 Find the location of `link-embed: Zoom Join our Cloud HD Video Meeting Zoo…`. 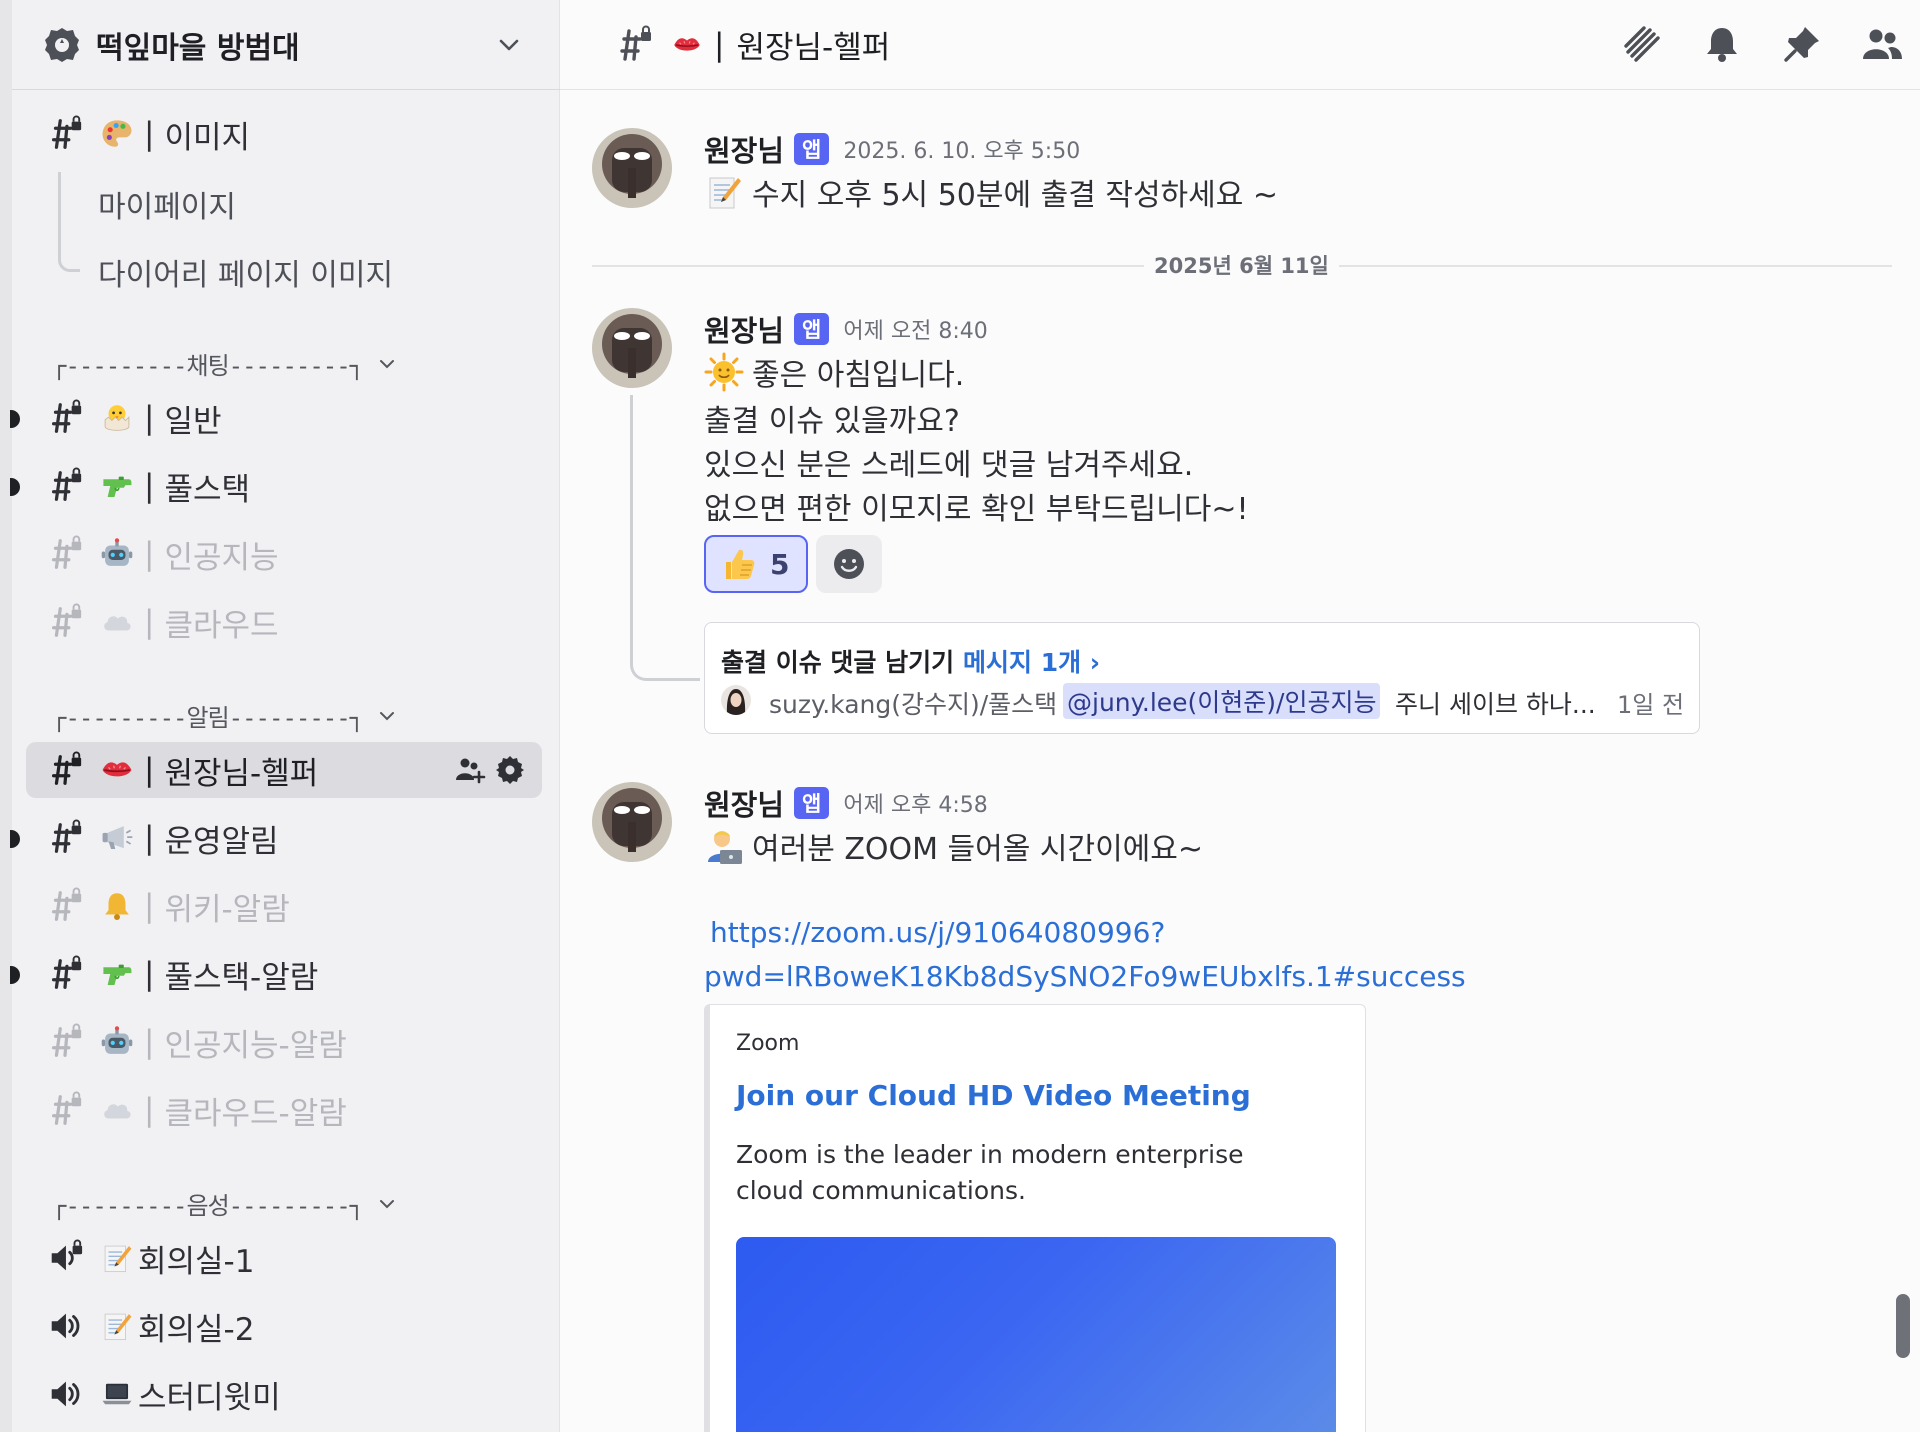

link-embed: Zoom Join our Cloud HD Video Meeting Zoo… is located at coordinates (1035, 1218).